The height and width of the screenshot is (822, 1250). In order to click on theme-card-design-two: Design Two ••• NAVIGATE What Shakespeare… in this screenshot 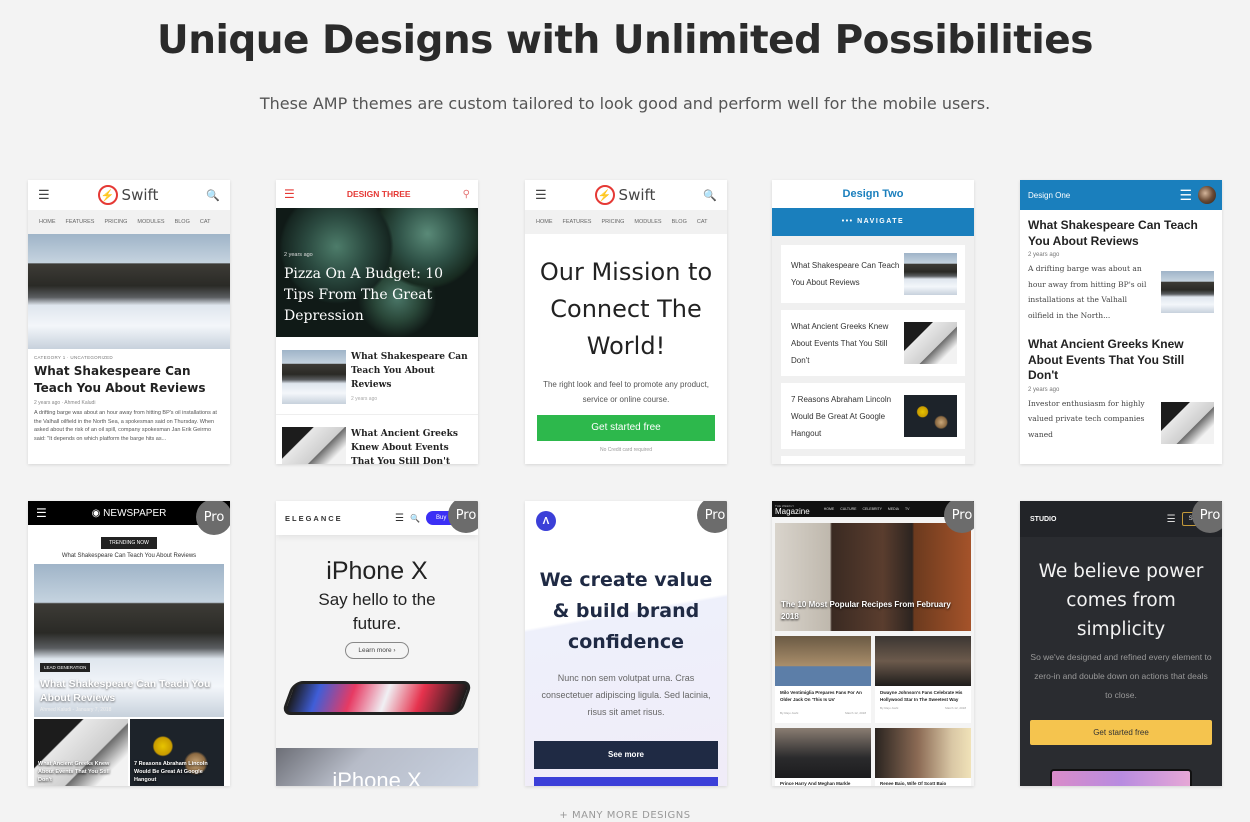, I will do `click(873, 322)`.